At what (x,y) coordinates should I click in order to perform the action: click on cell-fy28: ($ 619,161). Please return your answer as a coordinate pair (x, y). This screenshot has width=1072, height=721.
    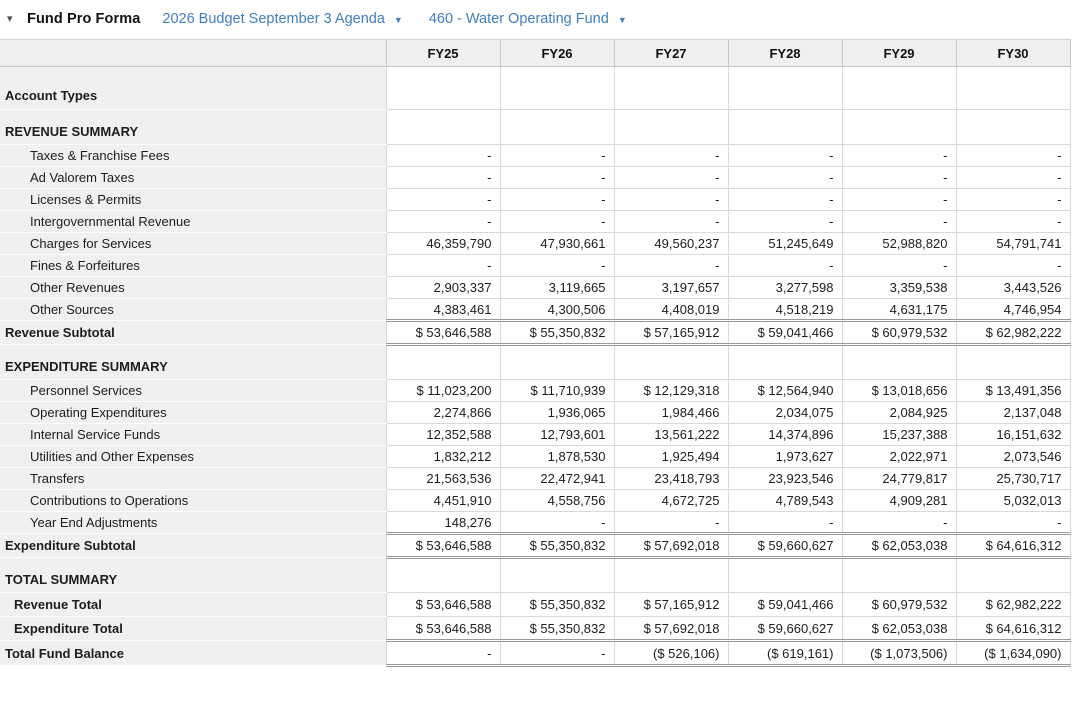
    Looking at the image, I should click on (784, 653).